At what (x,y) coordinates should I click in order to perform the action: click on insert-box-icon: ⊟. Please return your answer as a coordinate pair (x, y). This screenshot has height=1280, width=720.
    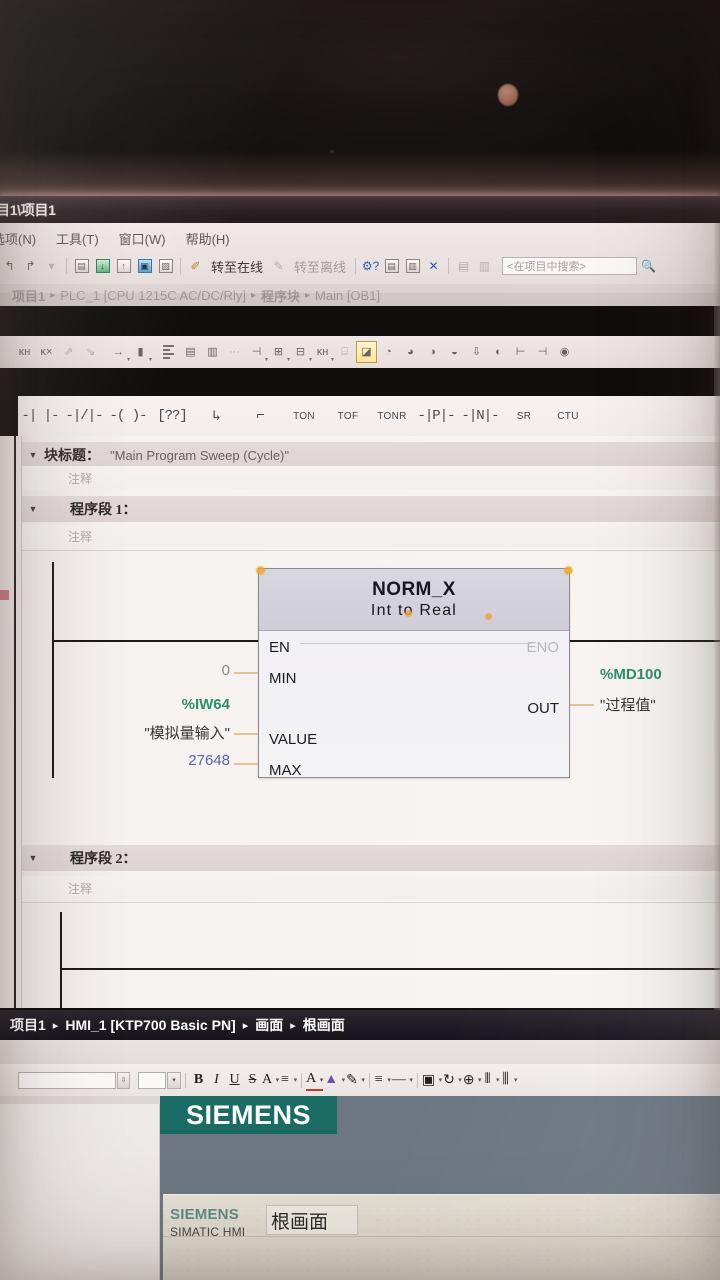
    Looking at the image, I should click on (301, 352).